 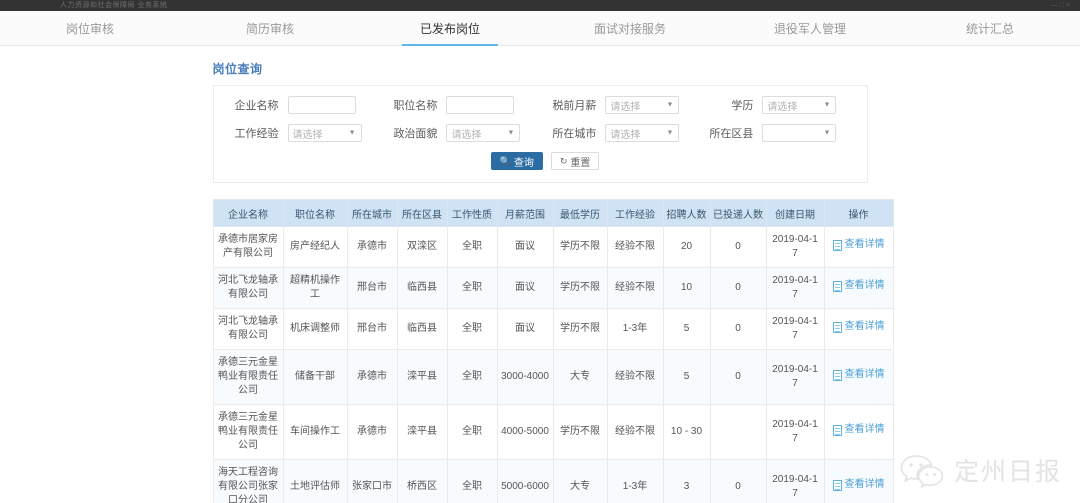 What do you see at coordinates (630, 28) in the screenshot?
I see `tab-interview-service: 面试对接服务` at bounding box center [630, 28].